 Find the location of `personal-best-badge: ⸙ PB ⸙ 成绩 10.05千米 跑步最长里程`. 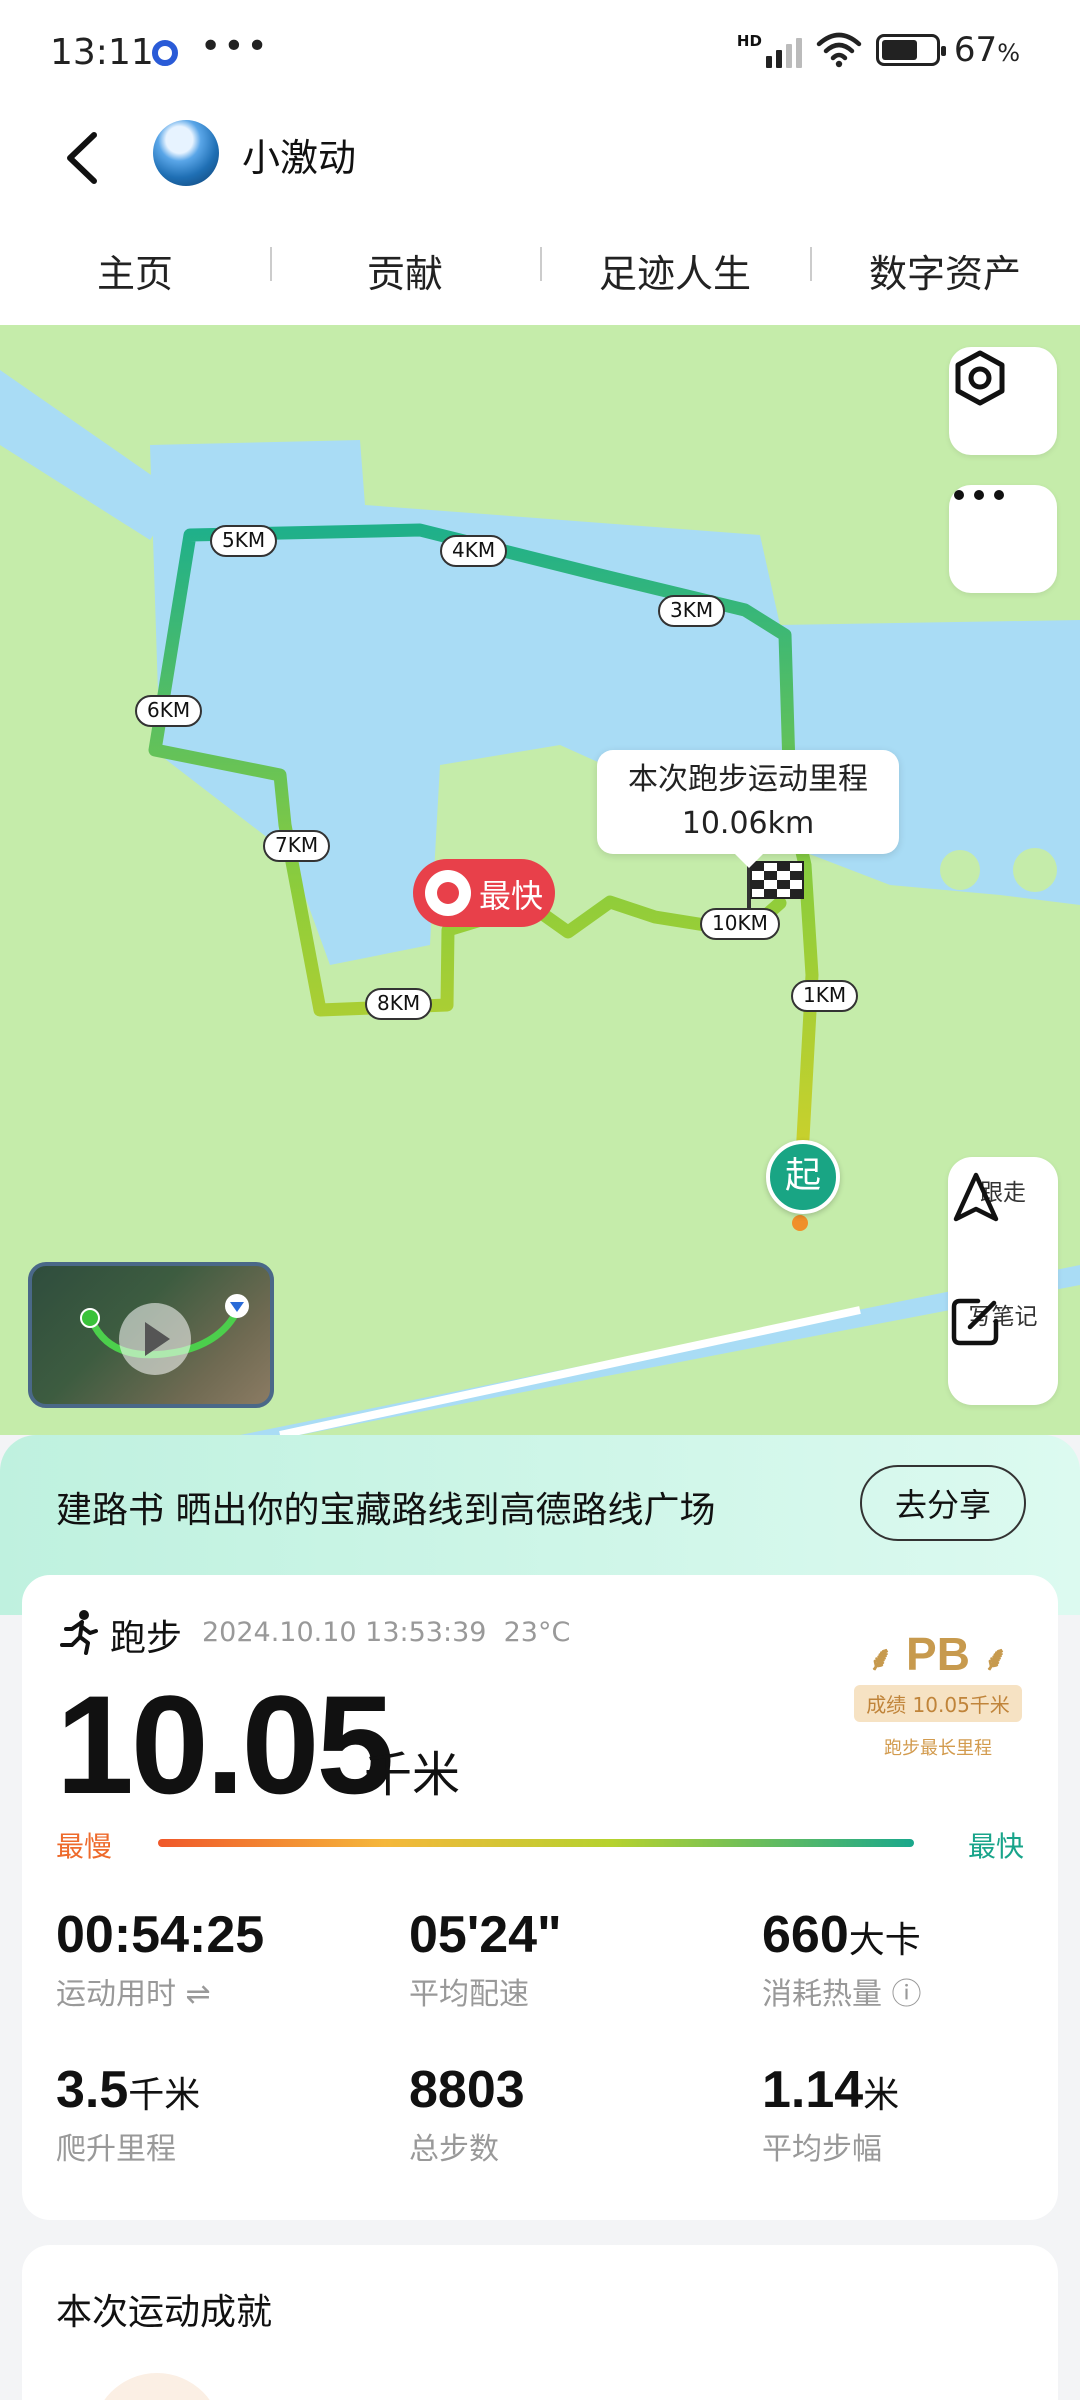

personal-best-badge: ⸙ PB ⸙ 成绩 10.05千米 跑步最长里程 is located at coordinates (938, 1693).